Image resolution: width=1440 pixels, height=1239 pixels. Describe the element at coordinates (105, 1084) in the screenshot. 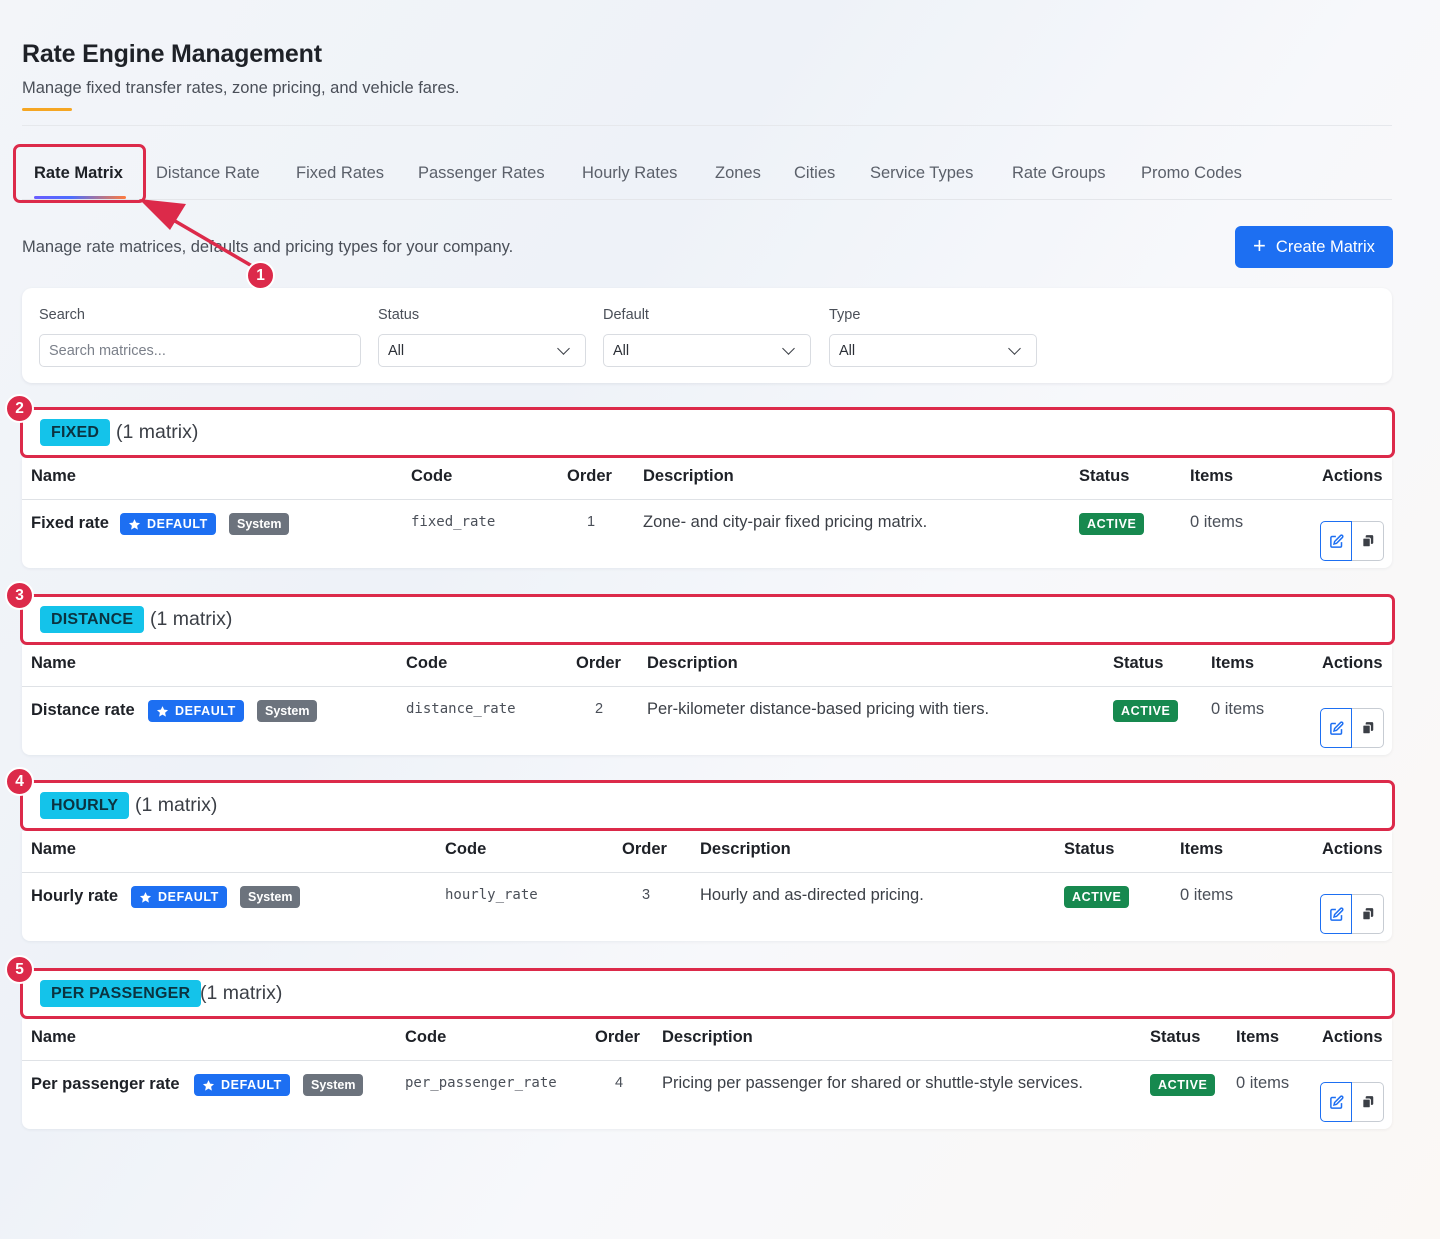

I see `matrix-name: Per passenger rate` at that location.